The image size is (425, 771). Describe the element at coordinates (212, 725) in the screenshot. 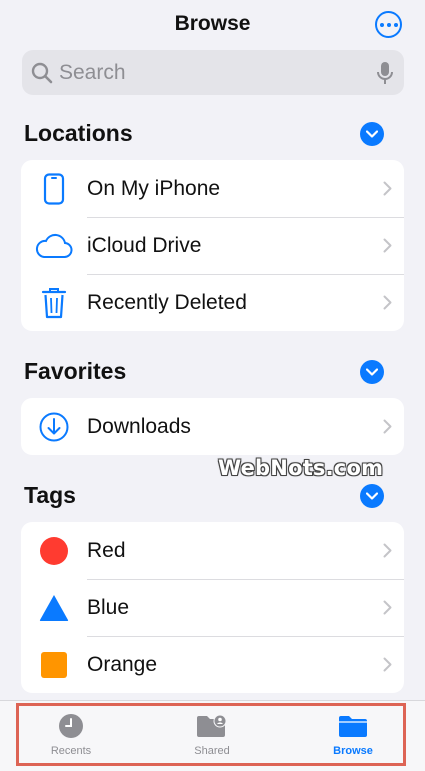

I see `shared-folder-icon` at that location.